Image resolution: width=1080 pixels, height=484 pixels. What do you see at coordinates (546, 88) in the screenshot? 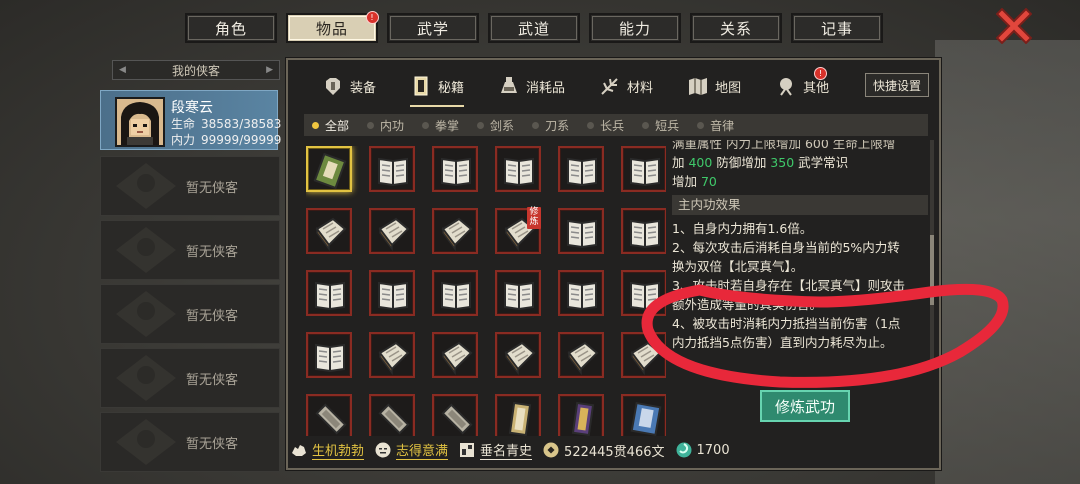
I see `subtab-label: 消耗品` at bounding box center [546, 88].